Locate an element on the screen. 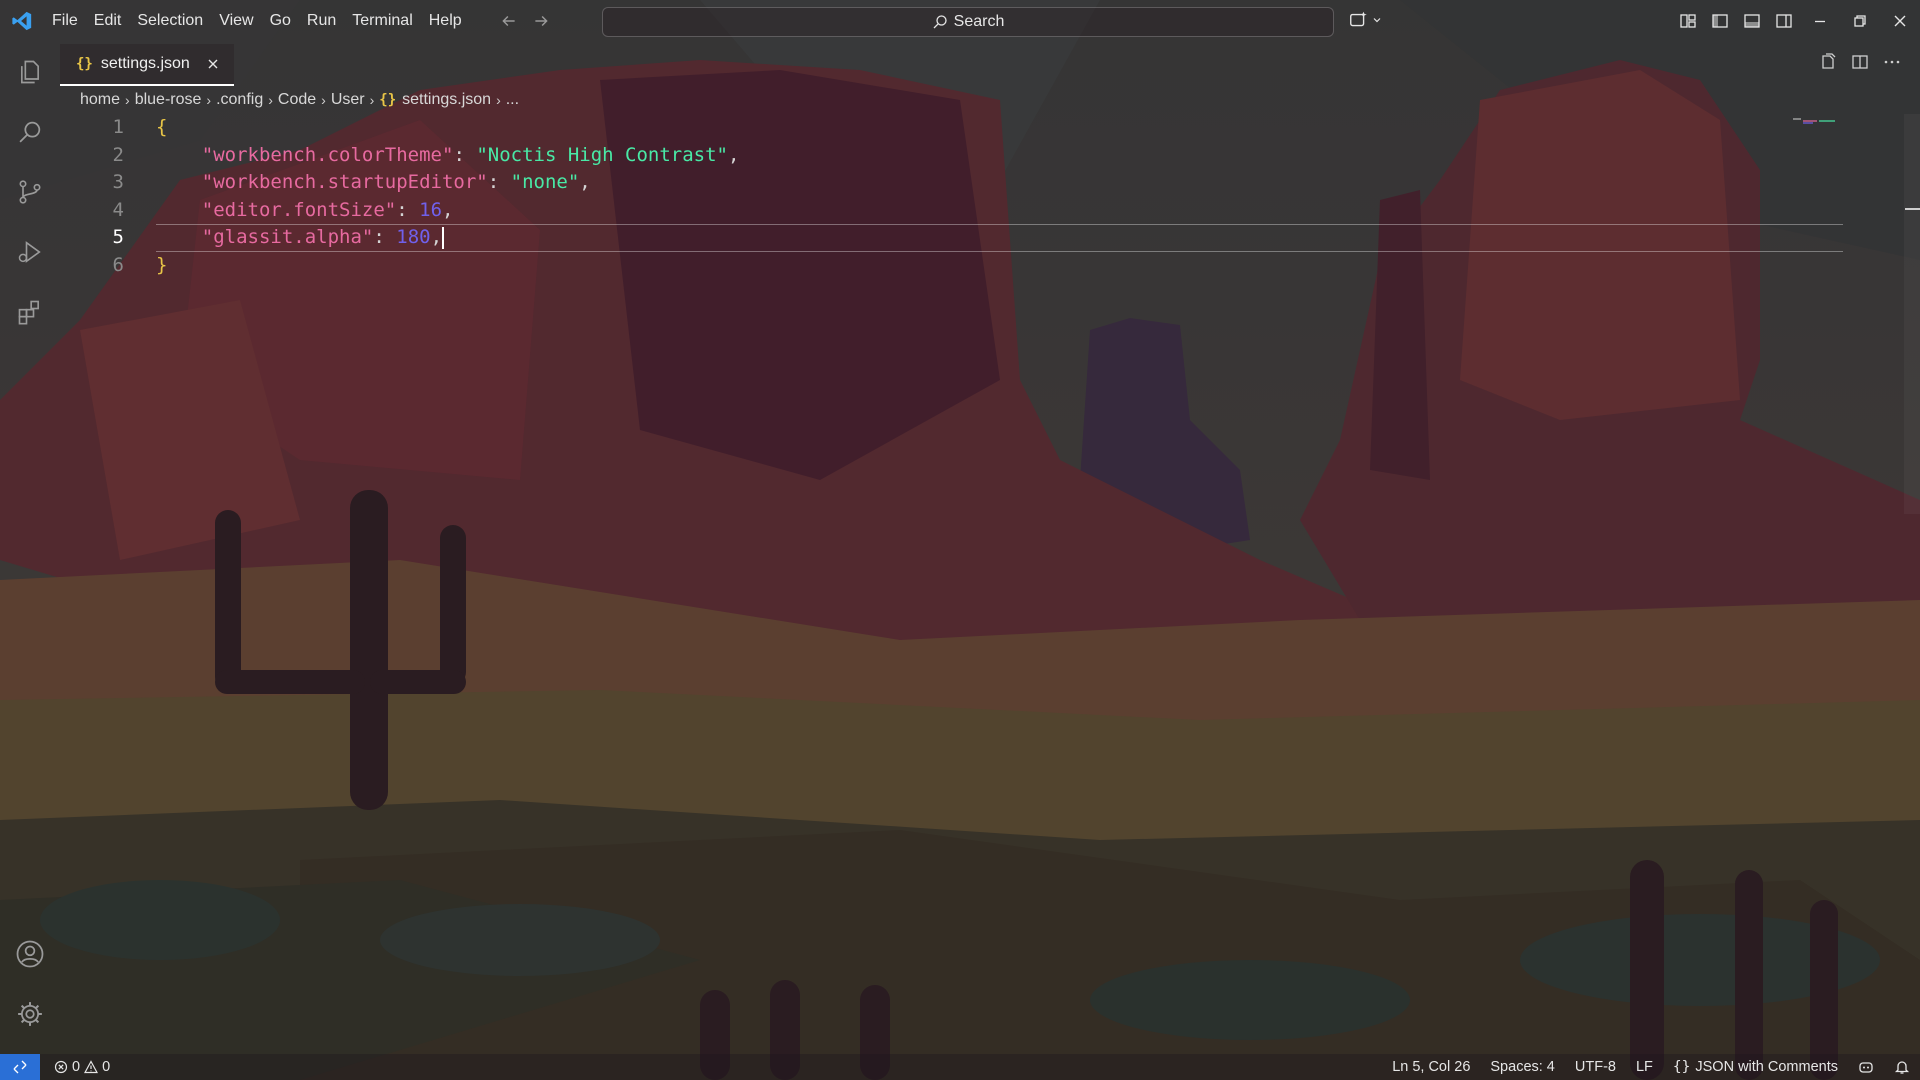 The image size is (1920, 1080). breadcrumb-item-blue-rose: blue-rose is located at coordinates (168, 100).